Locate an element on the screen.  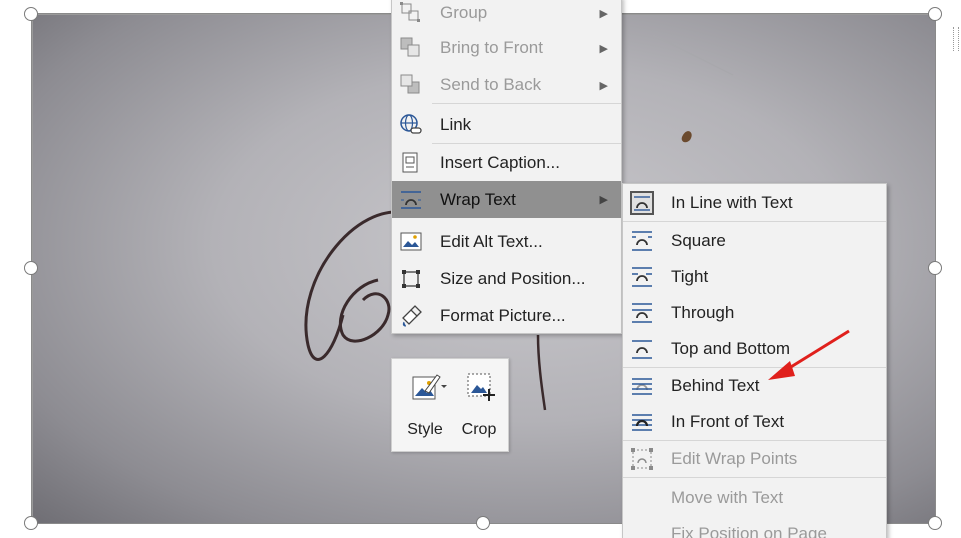
through-wrap-icon is located at coordinates (642, 313).